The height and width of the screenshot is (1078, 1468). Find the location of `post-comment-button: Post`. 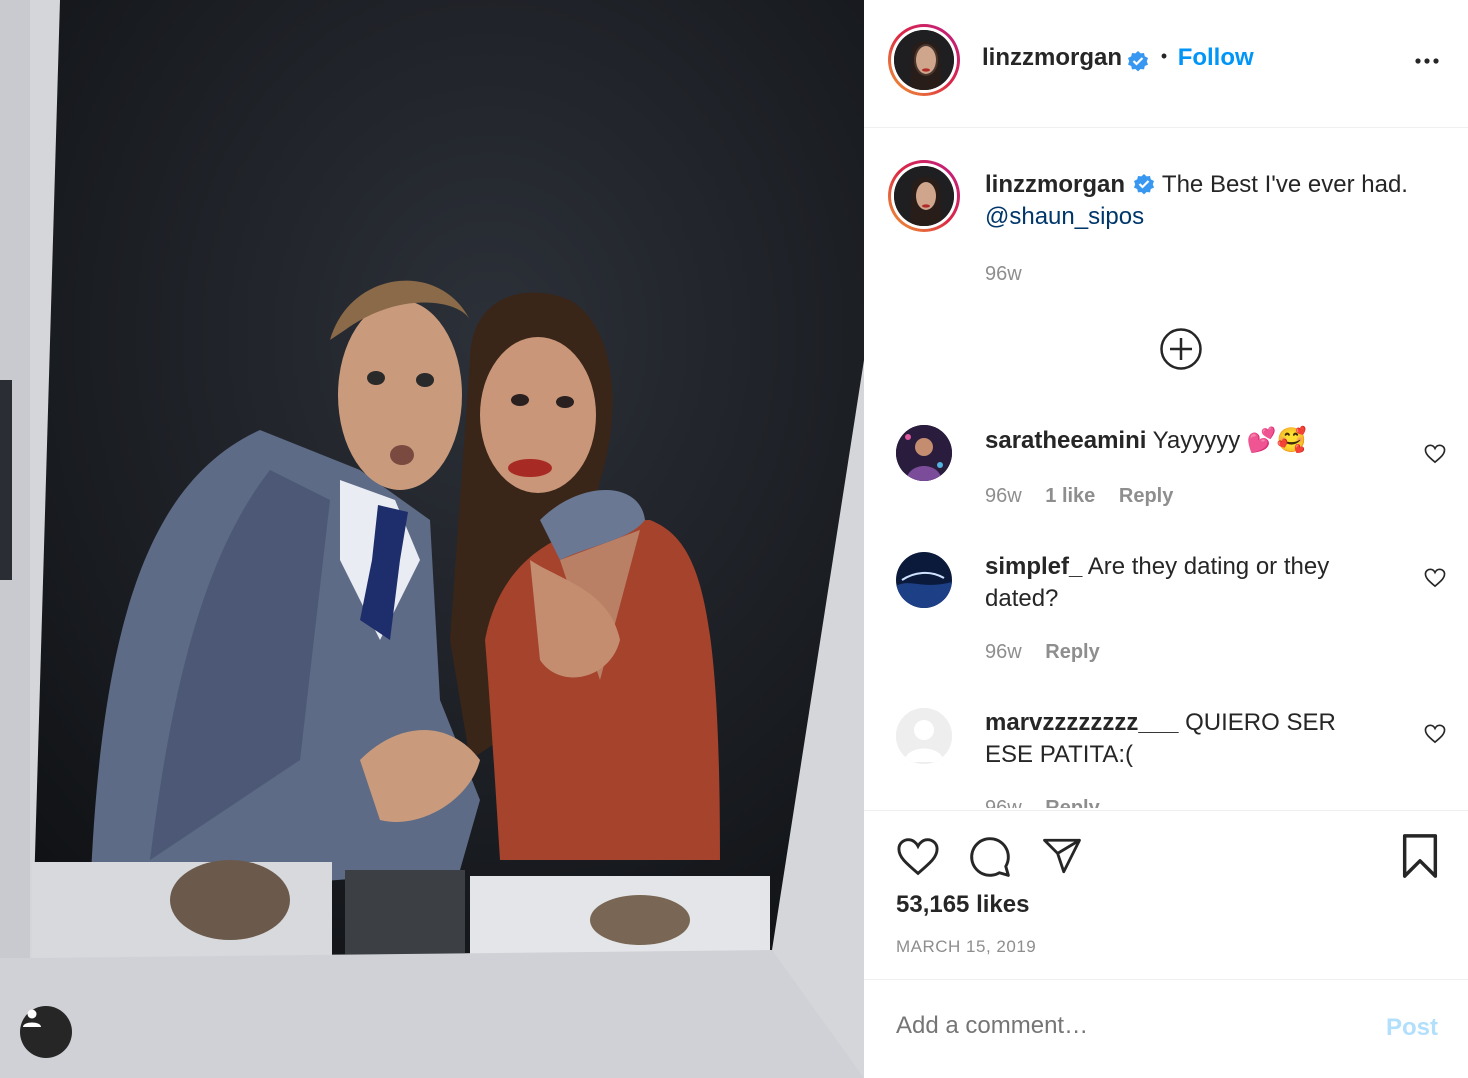

post-comment-button: Post is located at coordinates (1412, 1028).